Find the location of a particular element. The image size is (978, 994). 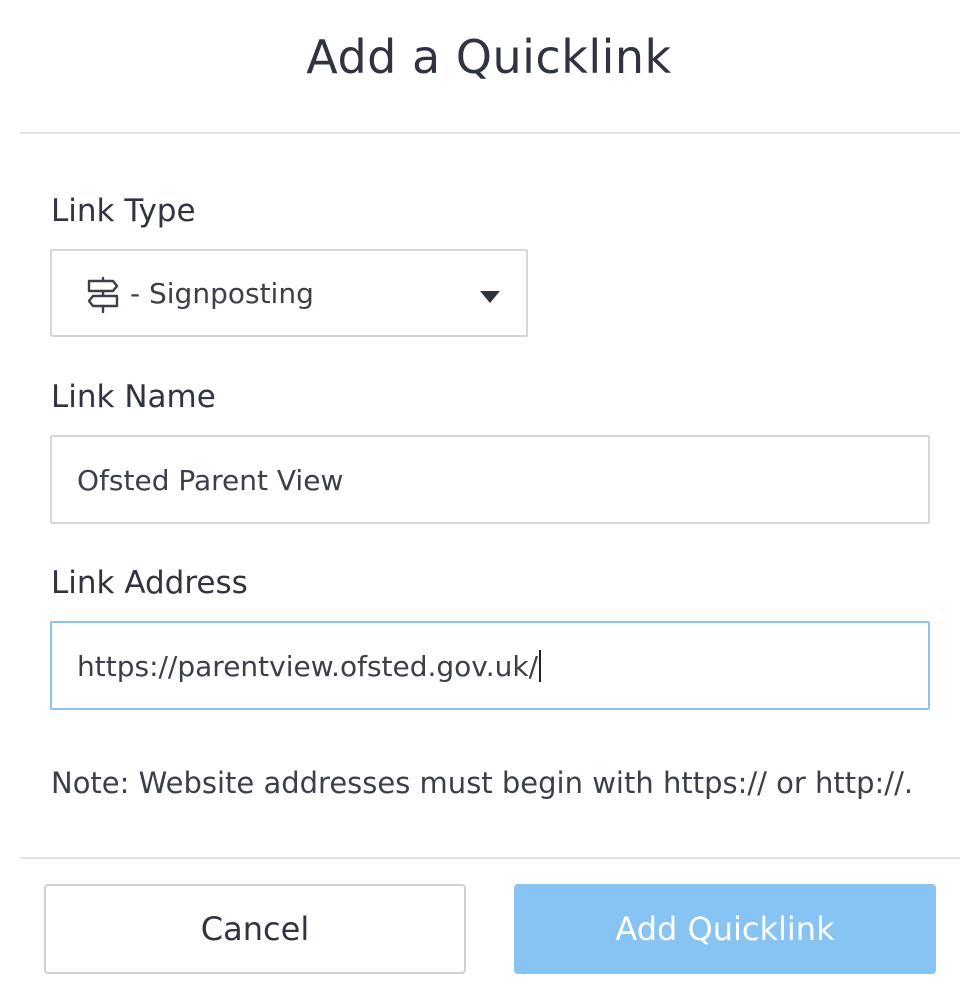

link-name-value: Ofsted Parent View is located at coordinates (210, 480).